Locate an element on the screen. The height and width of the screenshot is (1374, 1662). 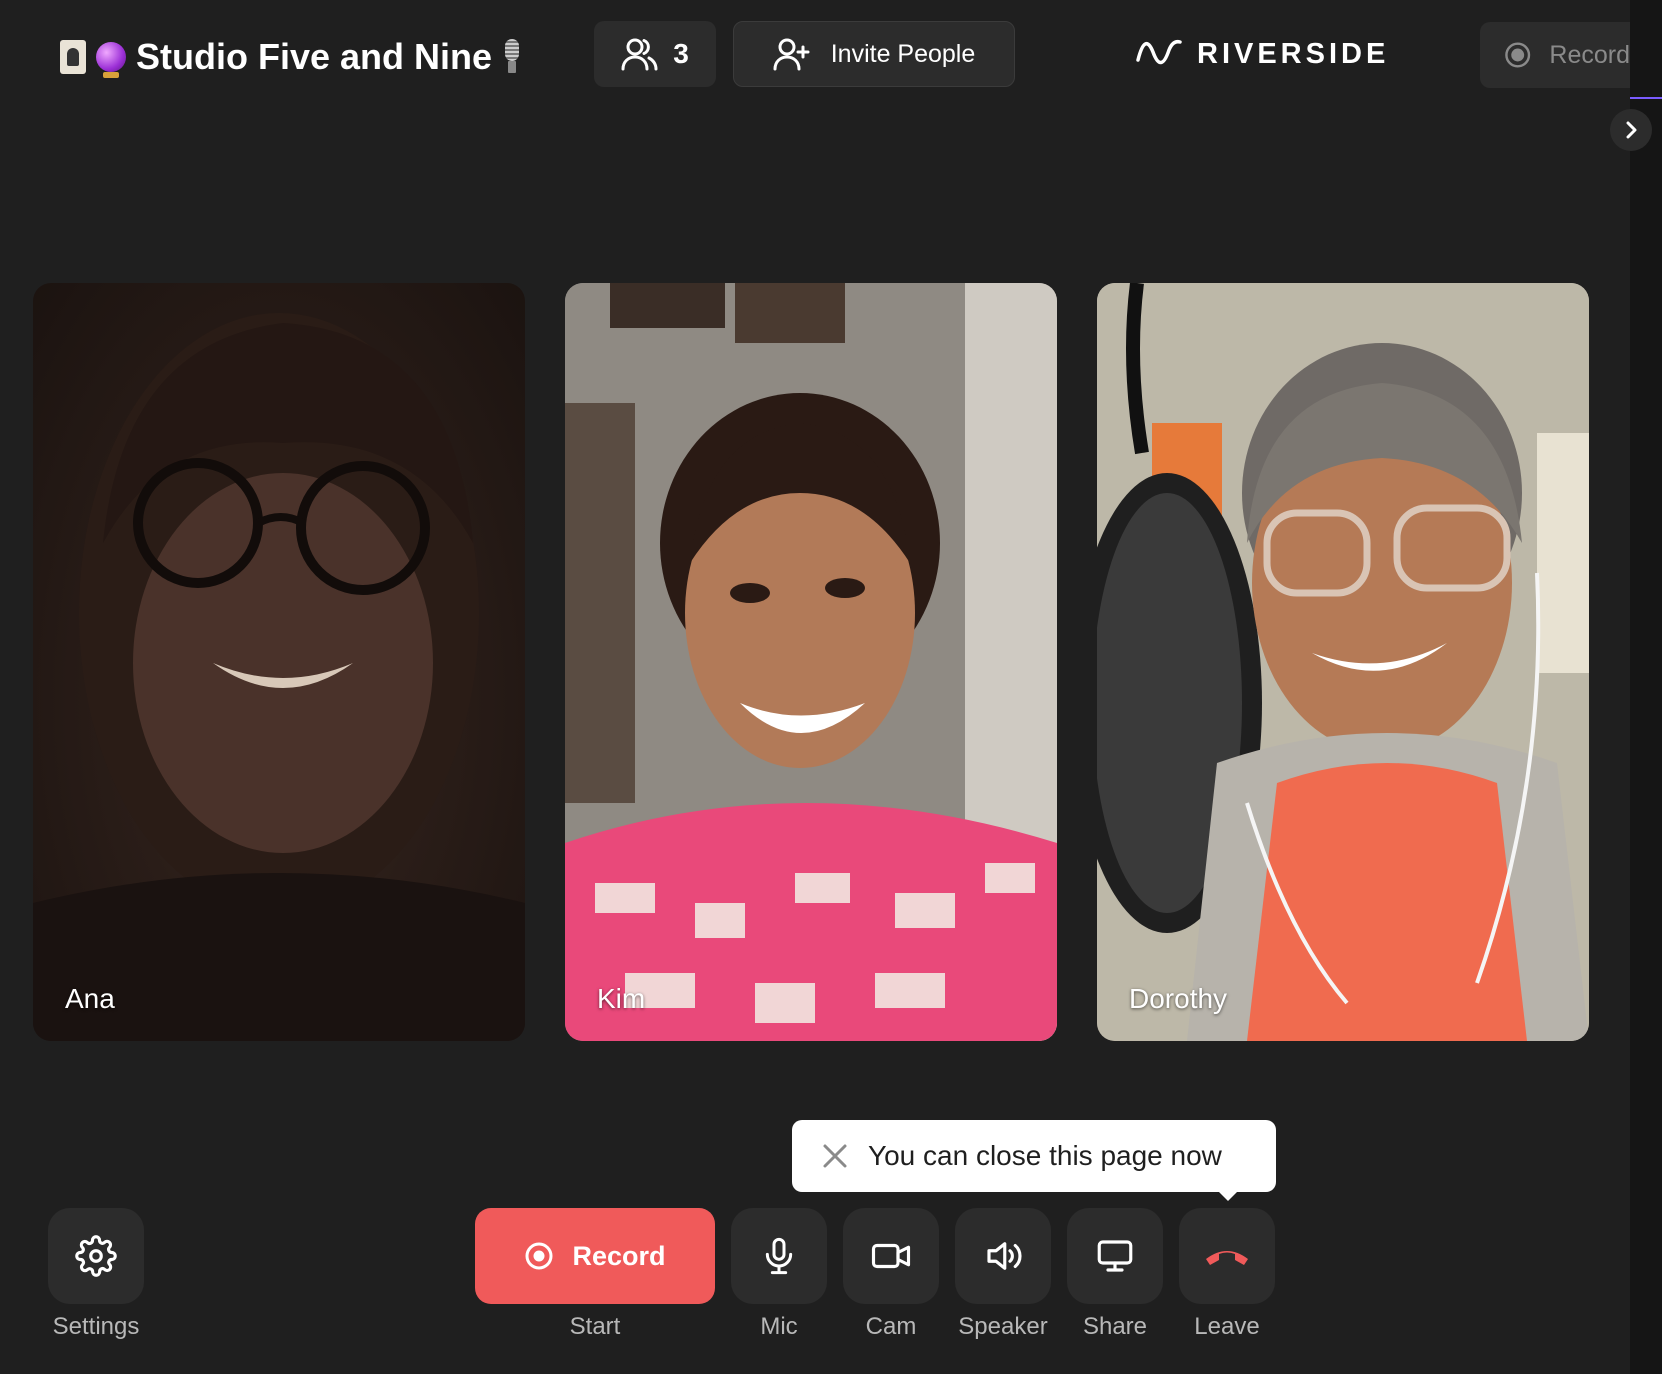
record-button: Record is located at coordinates (595, 1256).